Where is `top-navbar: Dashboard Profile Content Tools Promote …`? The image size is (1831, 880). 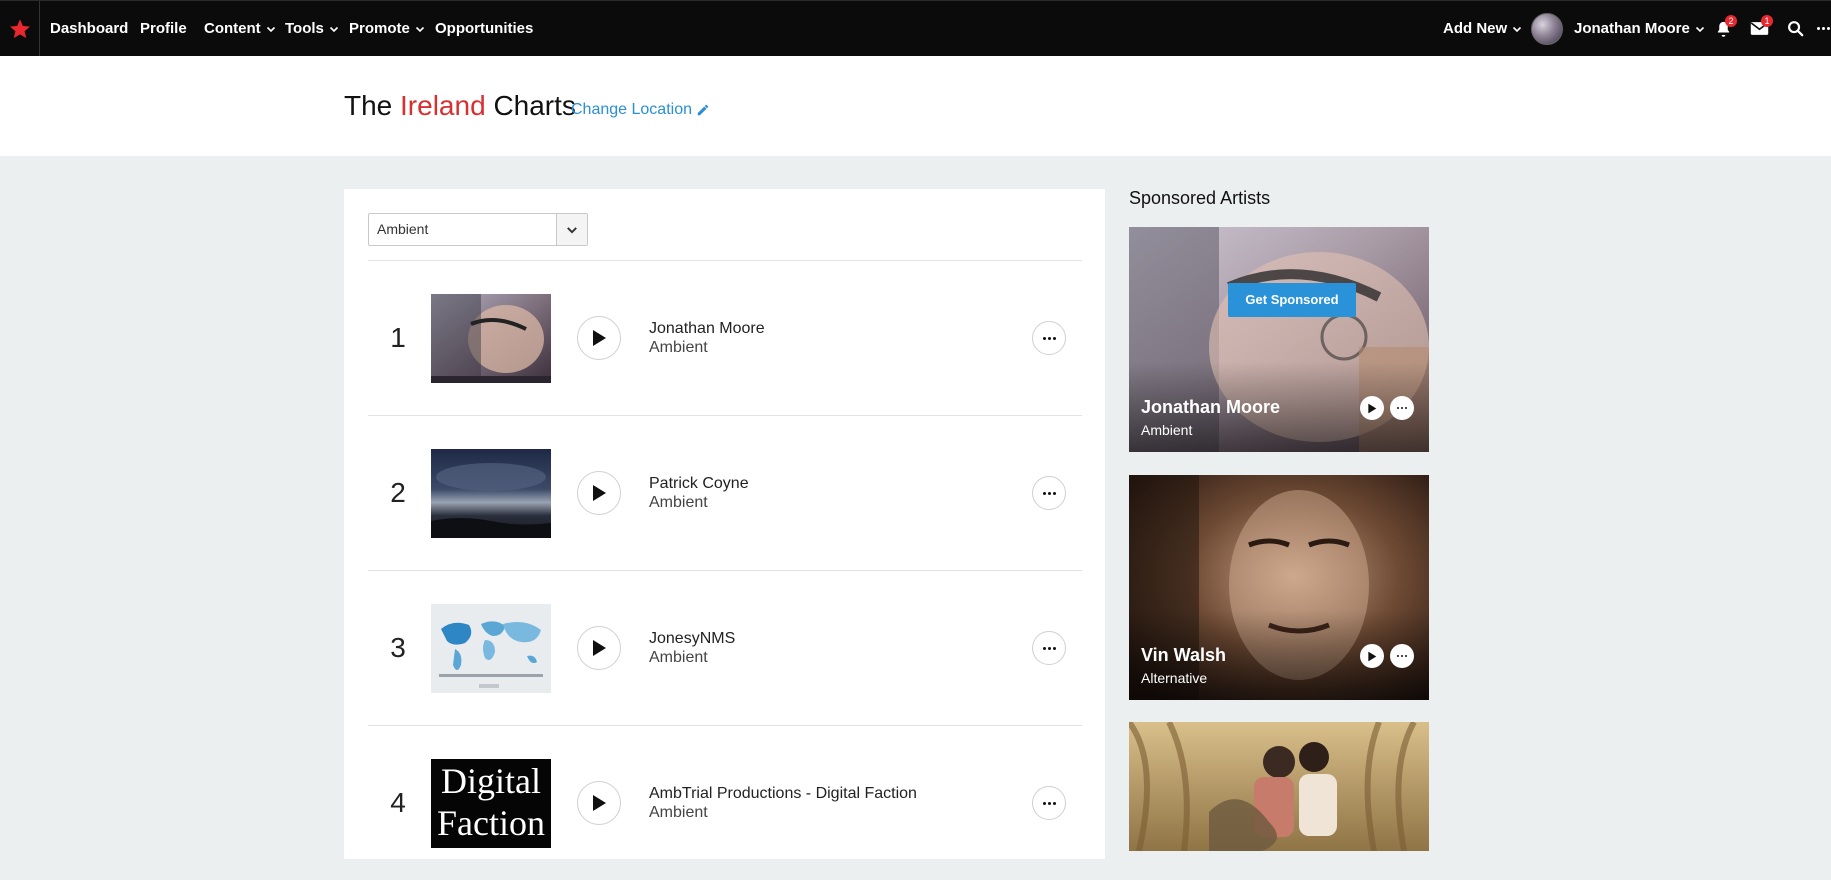 top-navbar: Dashboard Profile Content Tools Promote … is located at coordinates (915, 28).